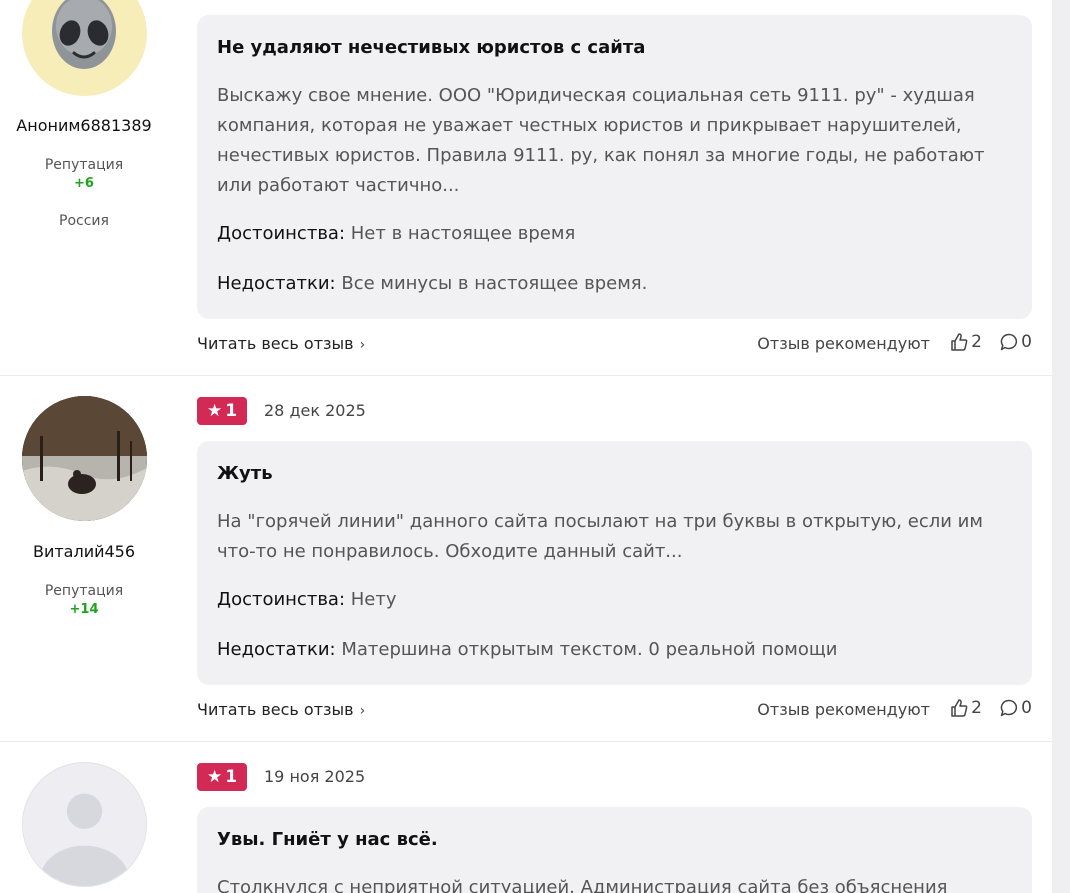  Describe the element at coordinates (315, 776) in the screenshot. I see `review-date: 19 ноя 2025` at that location.